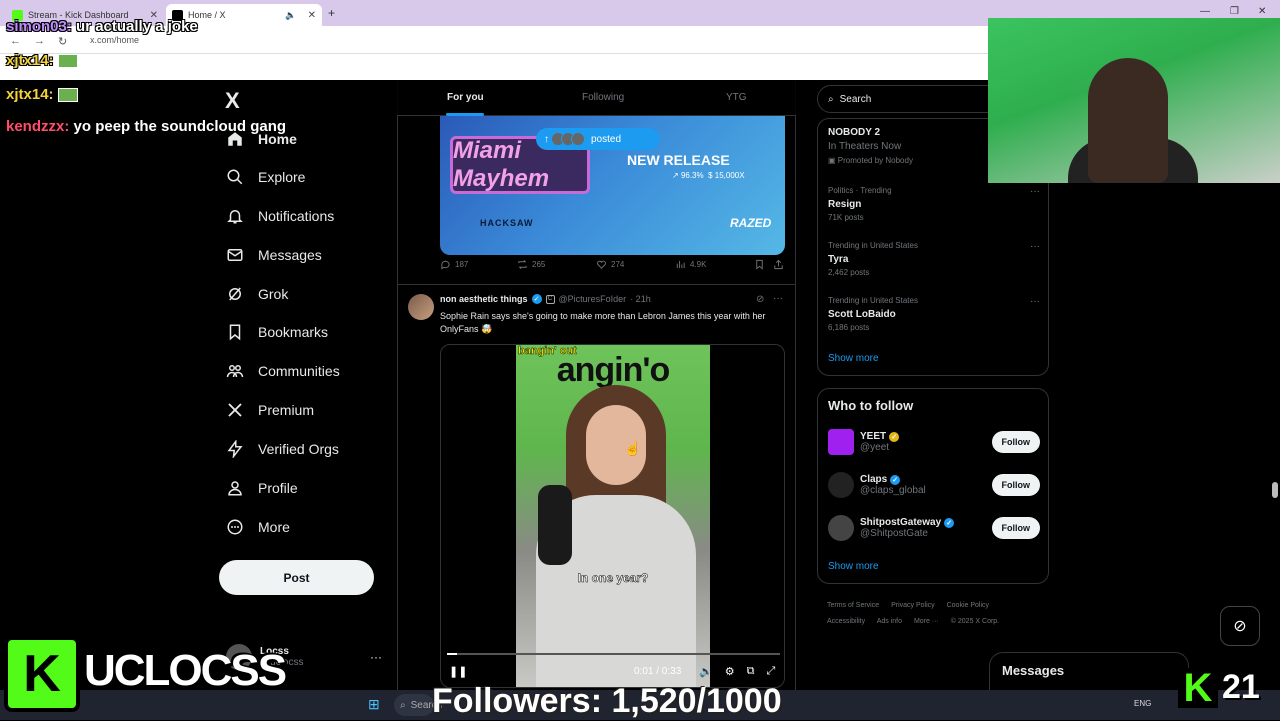  What do you see at coordinates (934, 442) in the screenshot?
I see `follow-suggestion: YEET ✓ @yeet Follow` at bounding box center [934, 442].